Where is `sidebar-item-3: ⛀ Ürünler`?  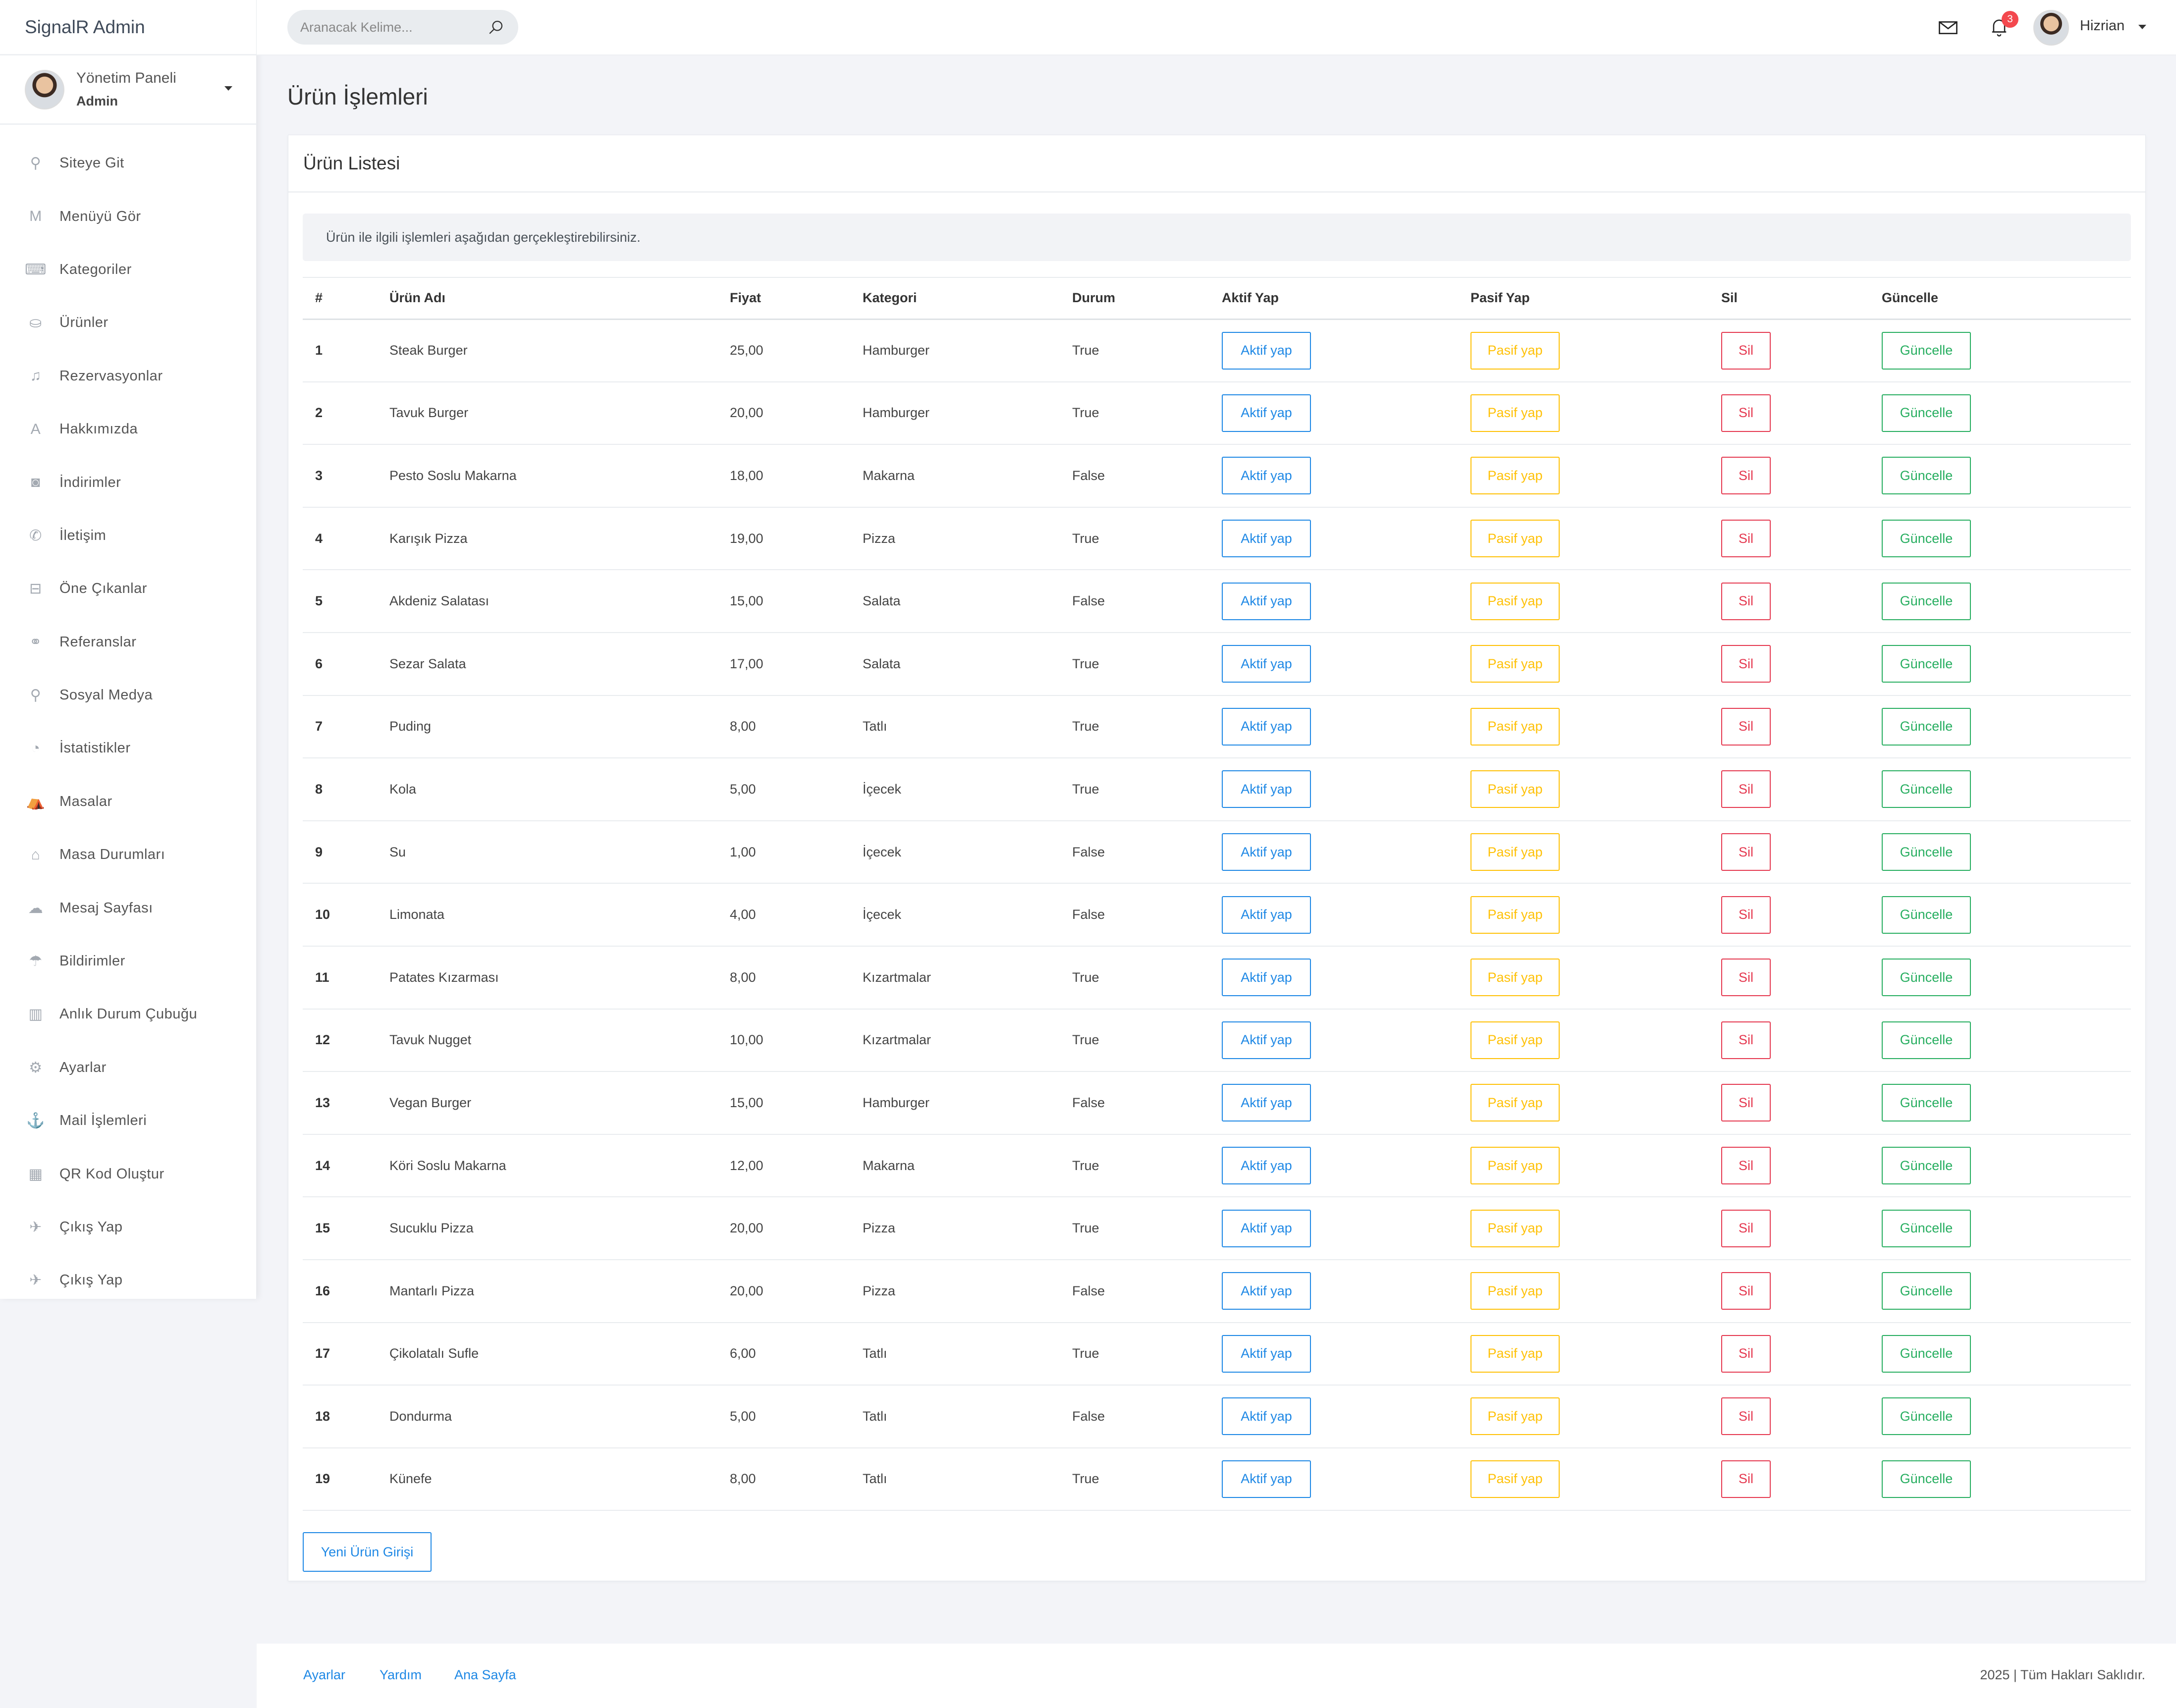
sidebar-item-3: ⛀ Ürünler is located at coordinates (128, 322).